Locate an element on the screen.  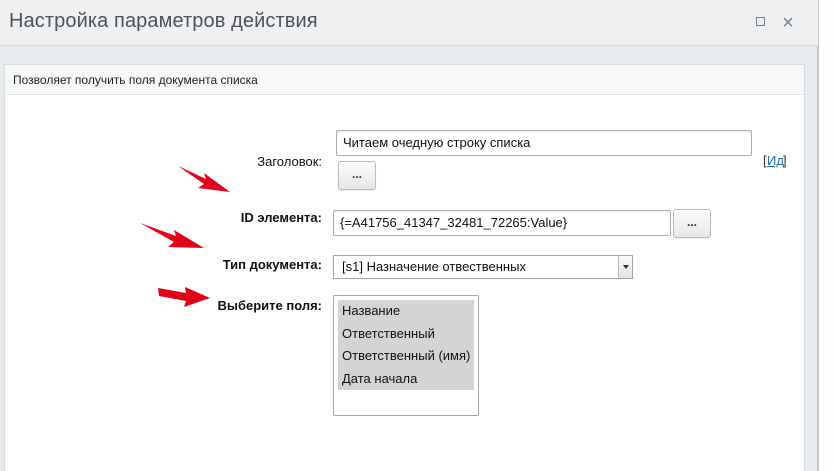
chevron-down-icon is located at coordinates (625, 267).